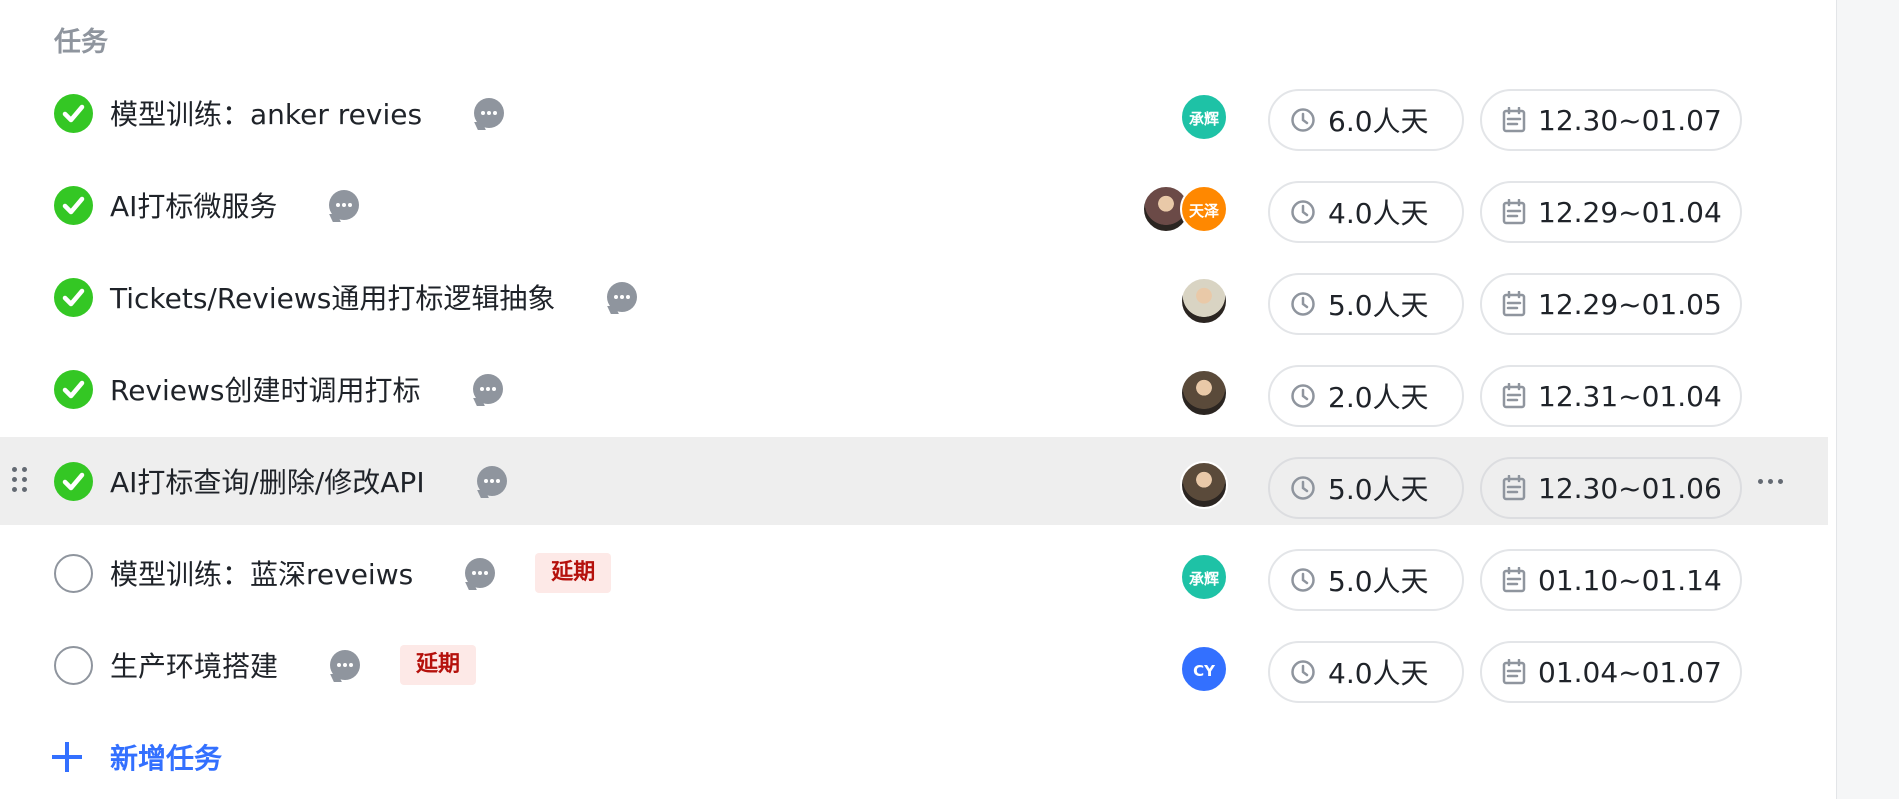 This screenshot has width=1899, height=799. What do you see at coordinates (267, 481) in the screenshot?
I see `task-title: AI打标查询/删除/修改API` at bounding box center [267, 481].